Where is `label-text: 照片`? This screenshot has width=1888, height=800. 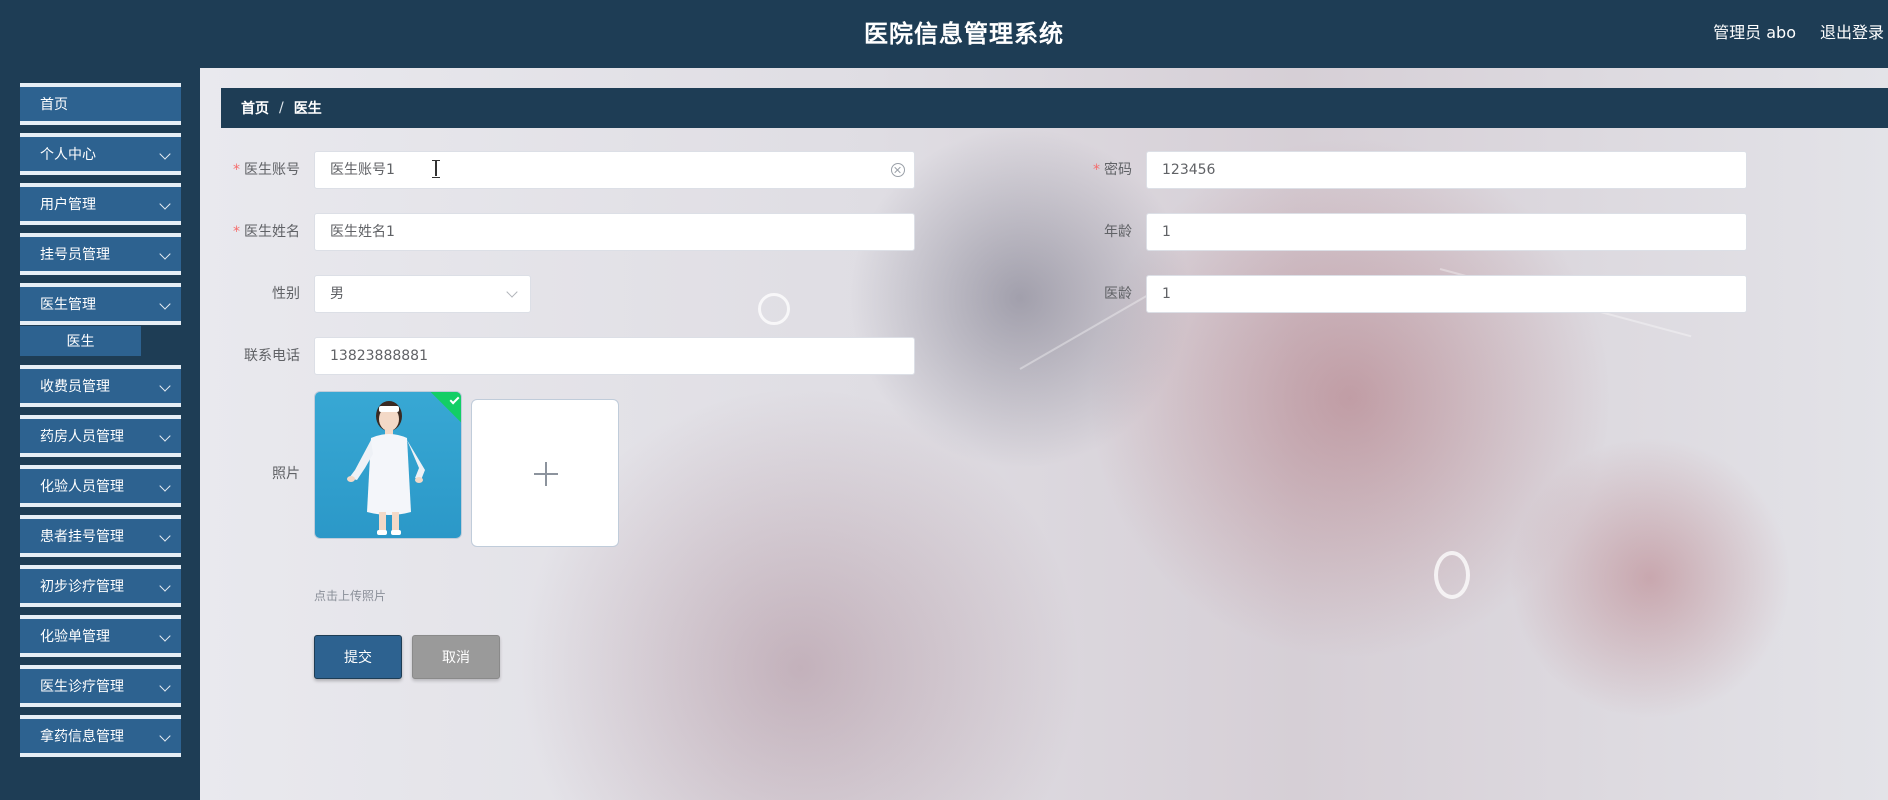
label-text: 照片 is located at coordinates (286, 474).